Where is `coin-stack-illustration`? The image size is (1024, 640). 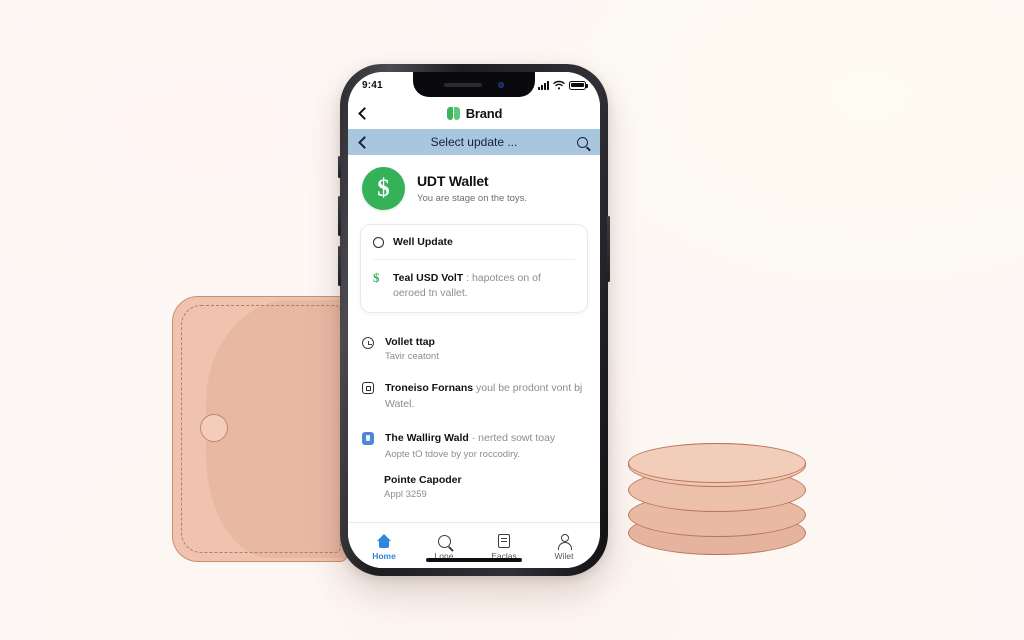
coin-stack-illustration is located at coordinates (717, 499).